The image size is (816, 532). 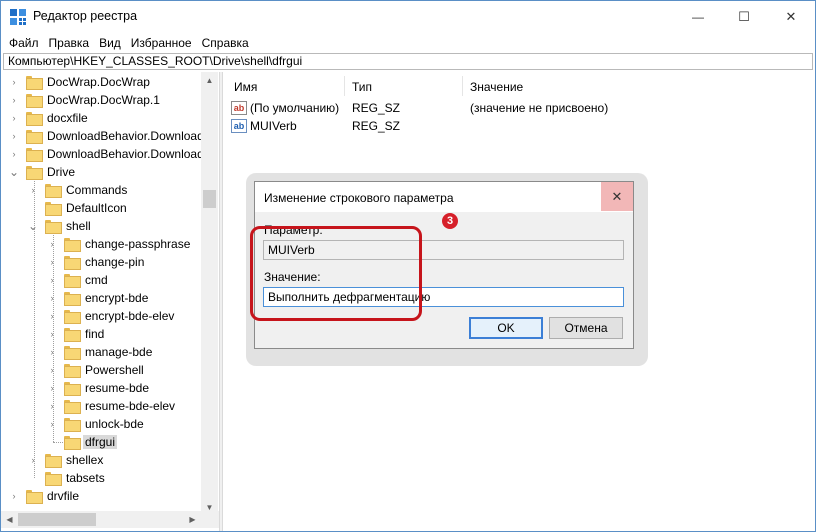 I want to click on tree-node: › encrypt-bde, so click(x=98, y=298).